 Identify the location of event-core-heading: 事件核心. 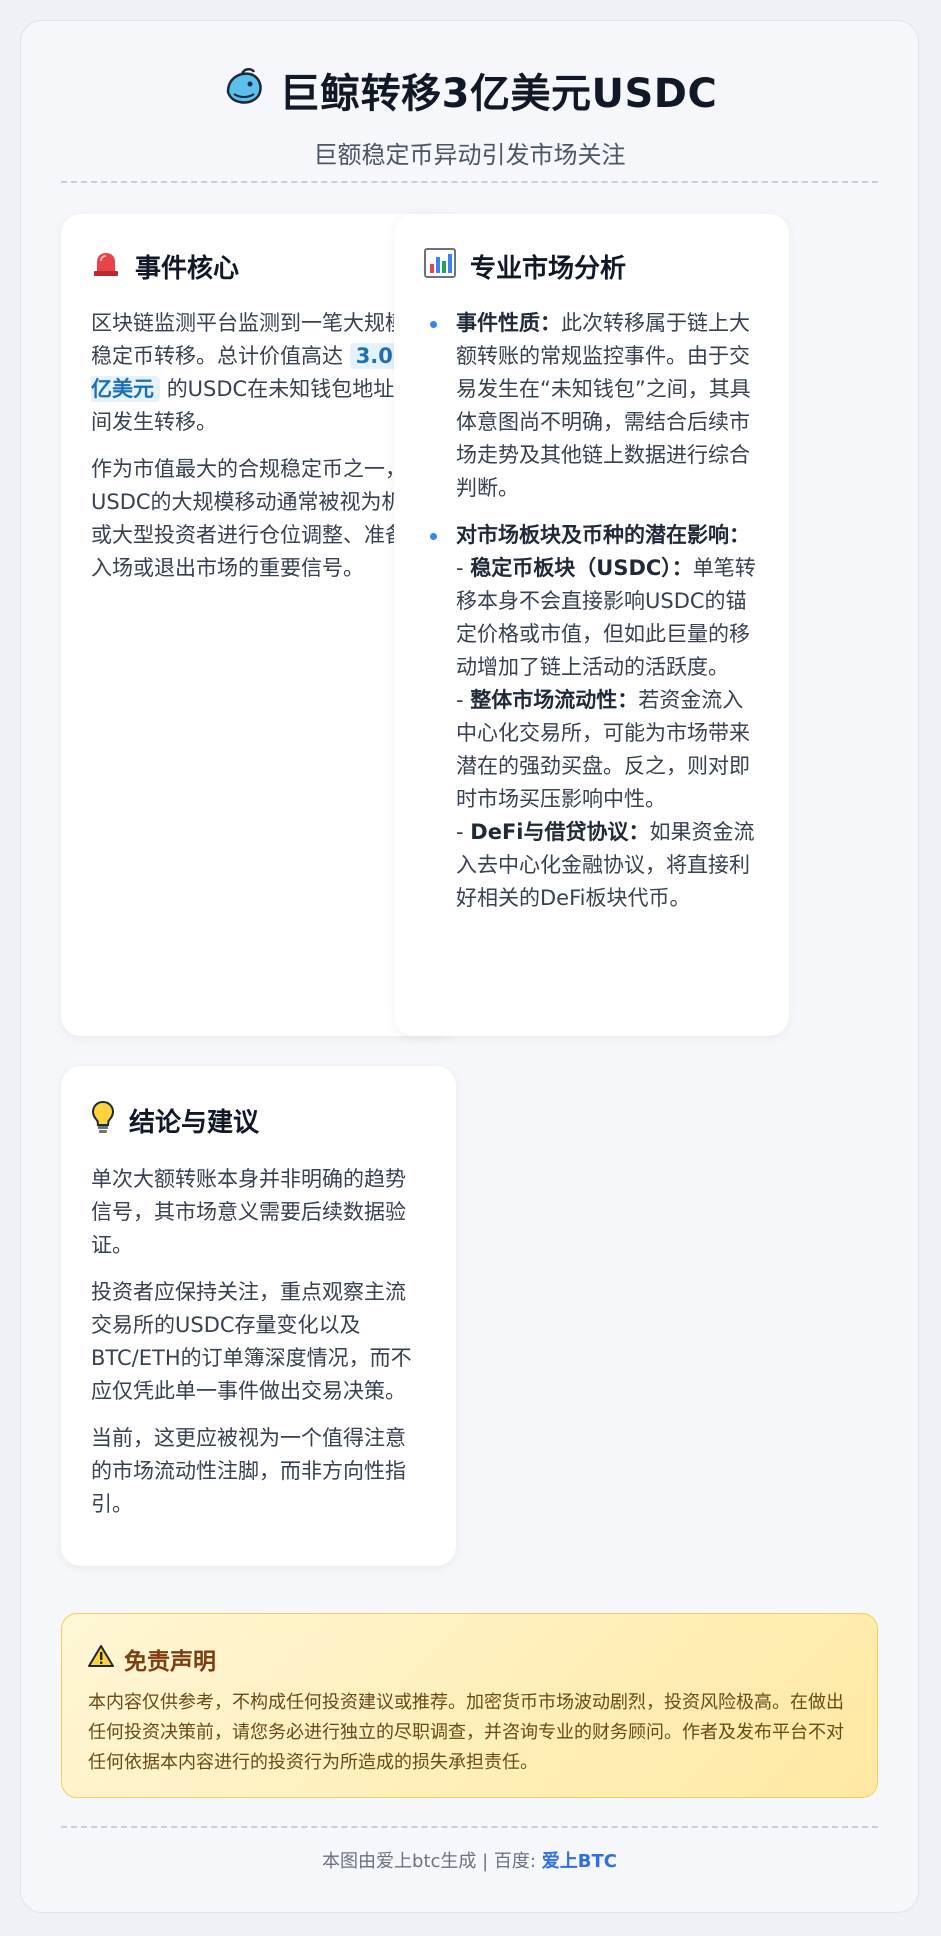
(258, 266).